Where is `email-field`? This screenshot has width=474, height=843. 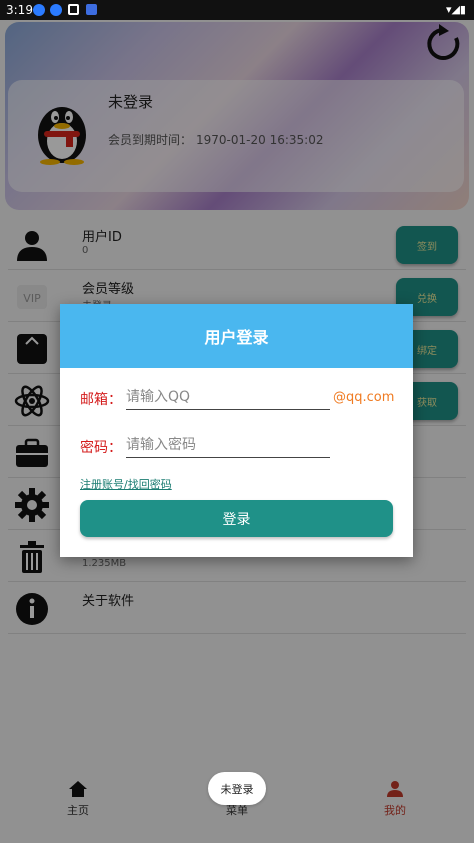
email-field is located at coordinates (228, 397).